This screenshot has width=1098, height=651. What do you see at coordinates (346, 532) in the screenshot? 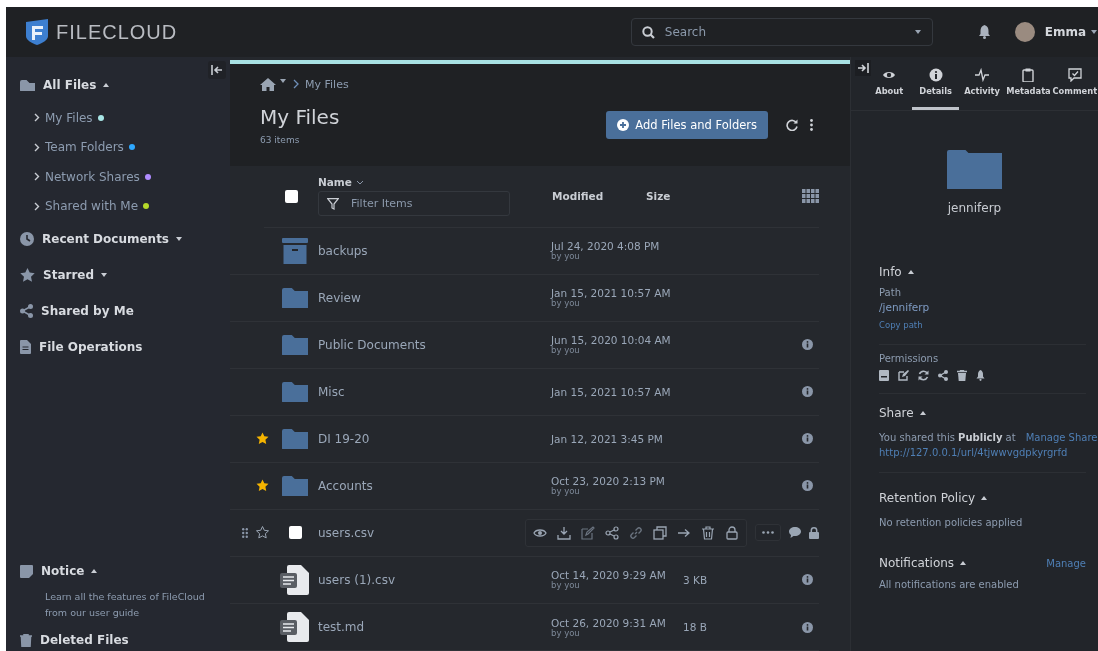
I see `file-name: users.csv` at bounding box center [346, 532].